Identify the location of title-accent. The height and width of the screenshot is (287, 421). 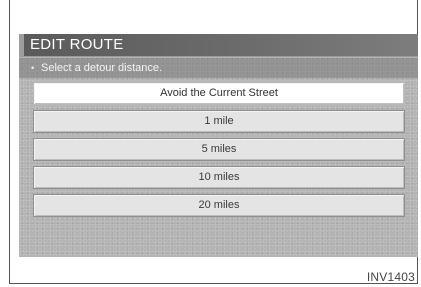
(21, 45).